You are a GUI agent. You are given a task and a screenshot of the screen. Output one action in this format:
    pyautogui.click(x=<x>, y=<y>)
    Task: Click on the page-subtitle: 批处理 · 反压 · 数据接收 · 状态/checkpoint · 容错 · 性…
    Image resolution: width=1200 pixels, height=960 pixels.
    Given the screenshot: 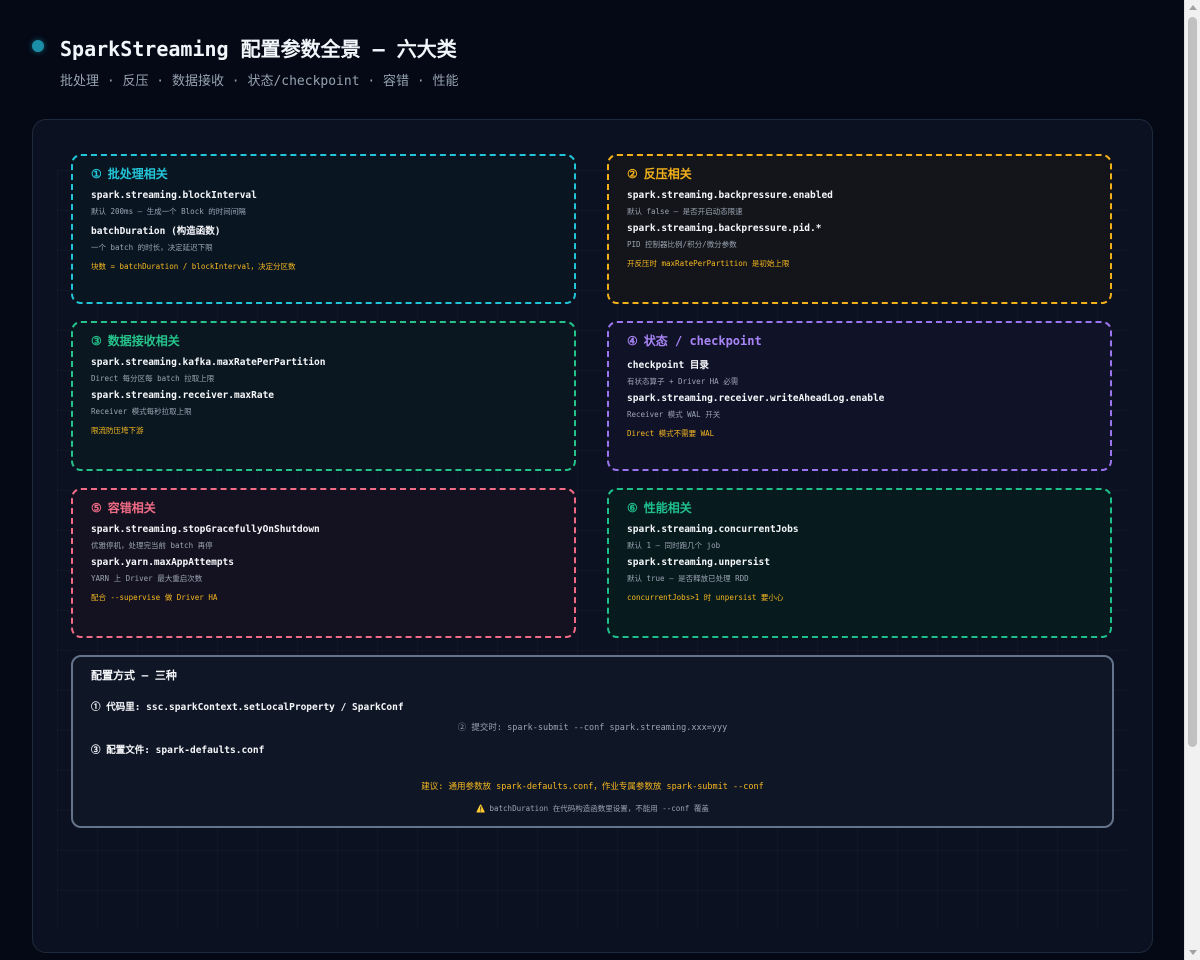 What is the action you would take?
    pyautogui.click(x=259, y=81)
    